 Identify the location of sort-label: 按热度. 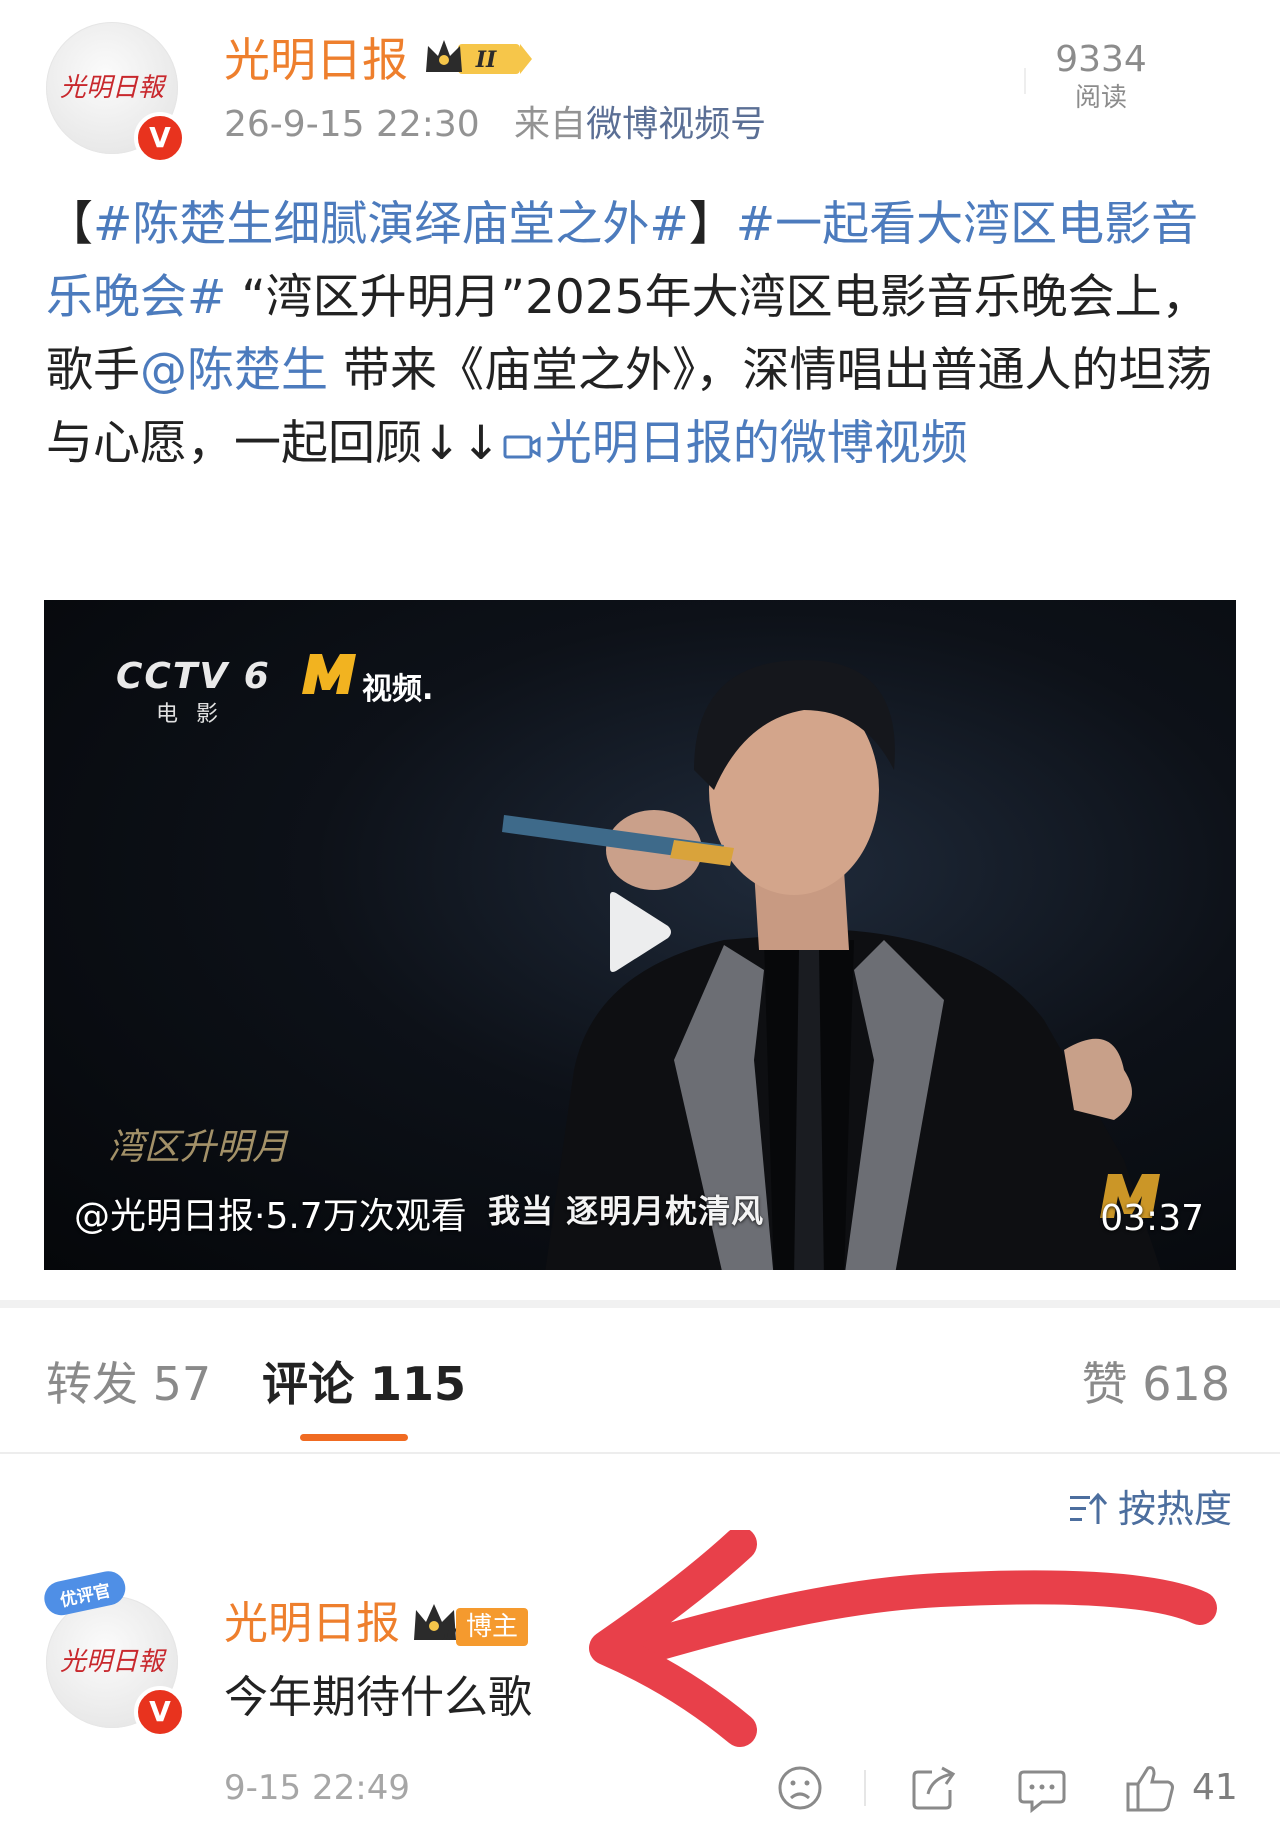
(1174, 1509).